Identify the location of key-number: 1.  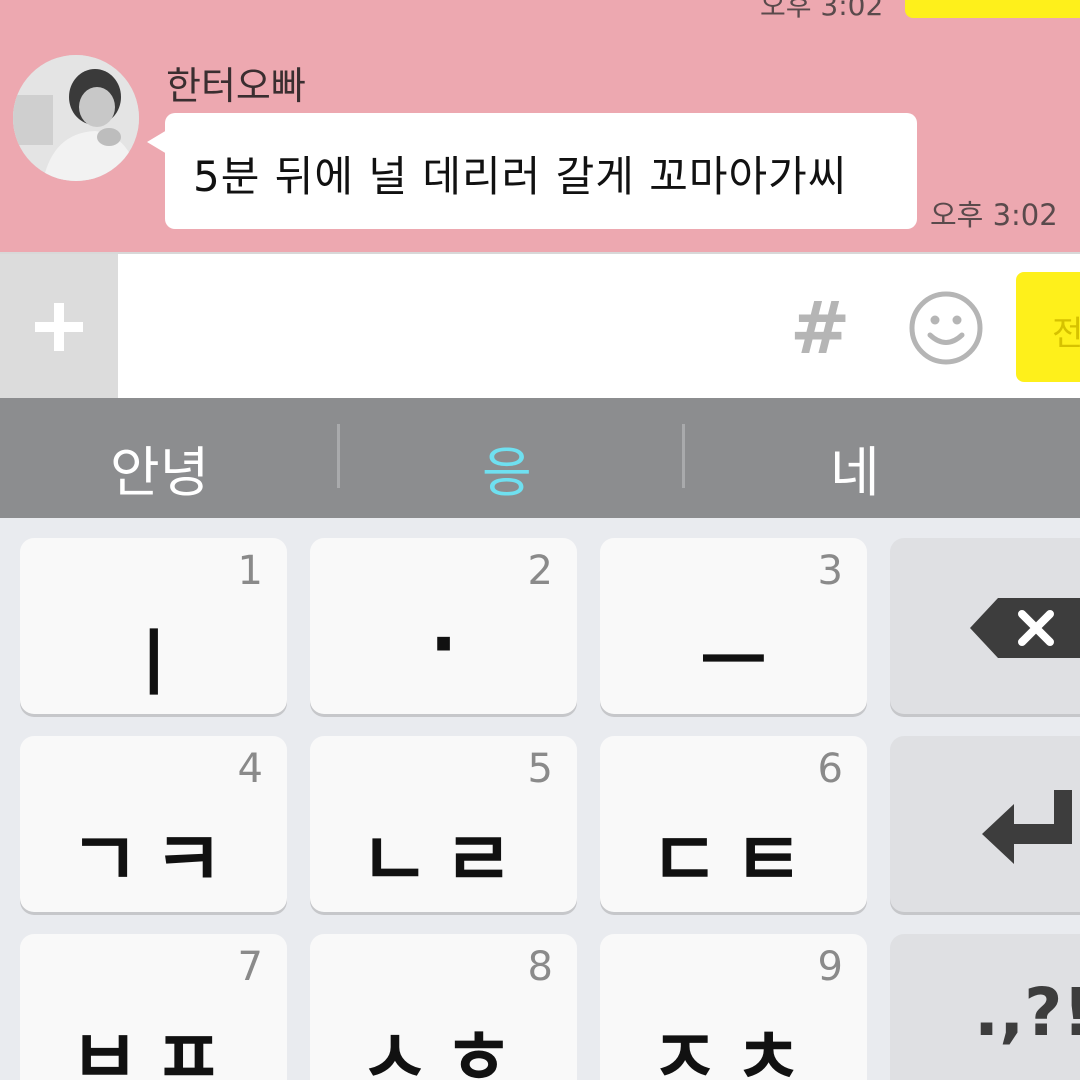
(250, 571).